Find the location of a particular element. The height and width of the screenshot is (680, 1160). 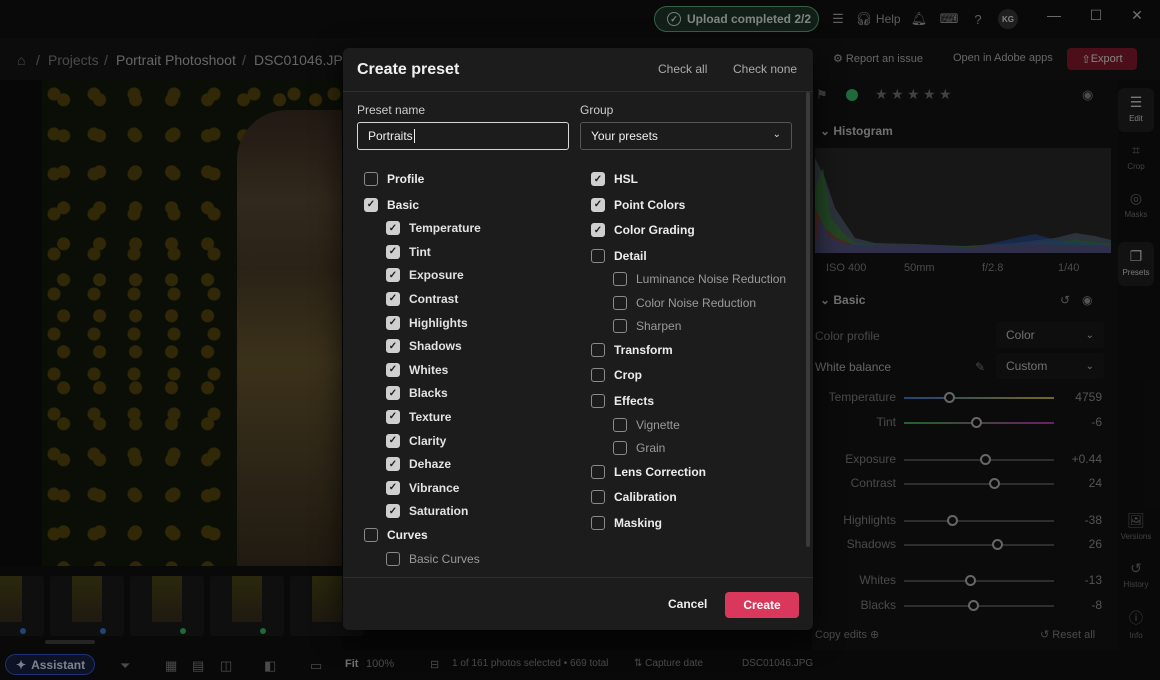

checkbox-vibrance: ✓ Vibrance is located at coordinates (423, 487).